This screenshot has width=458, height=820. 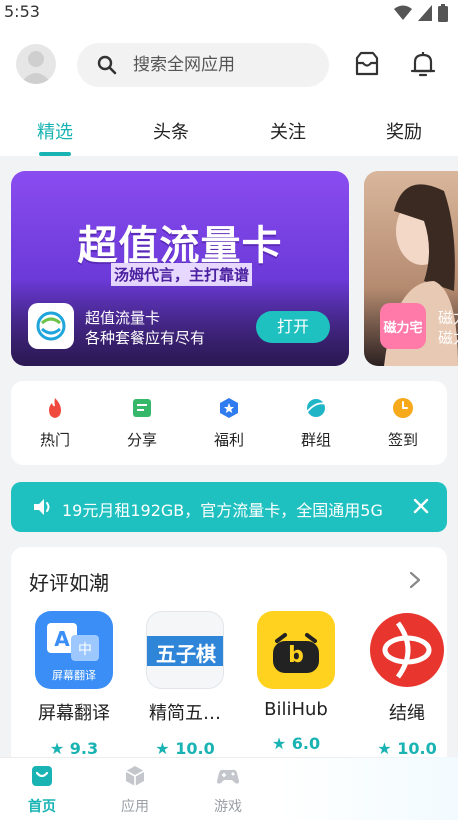 What do you see at coordinates (145, 338) in the screenshot?
I see `banner-app-desc: 各种套餐应有尽有` at bounding box center [145, 338].